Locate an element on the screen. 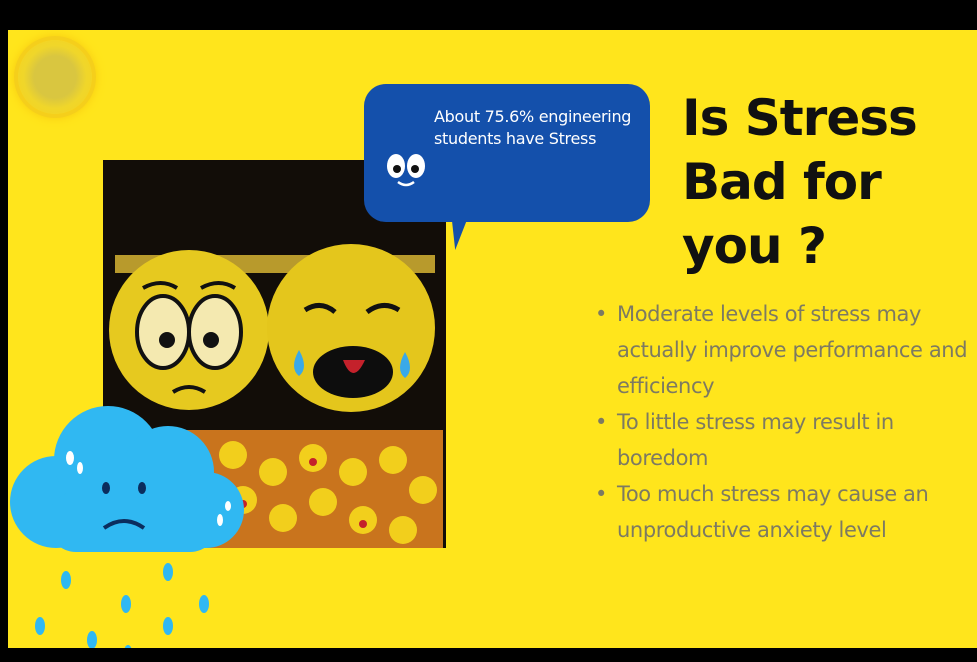 Image resolution: width=977 pixels, height=662 pixels. bullet-item: To little stress may result in boredom is located at coordinates (783, 440).